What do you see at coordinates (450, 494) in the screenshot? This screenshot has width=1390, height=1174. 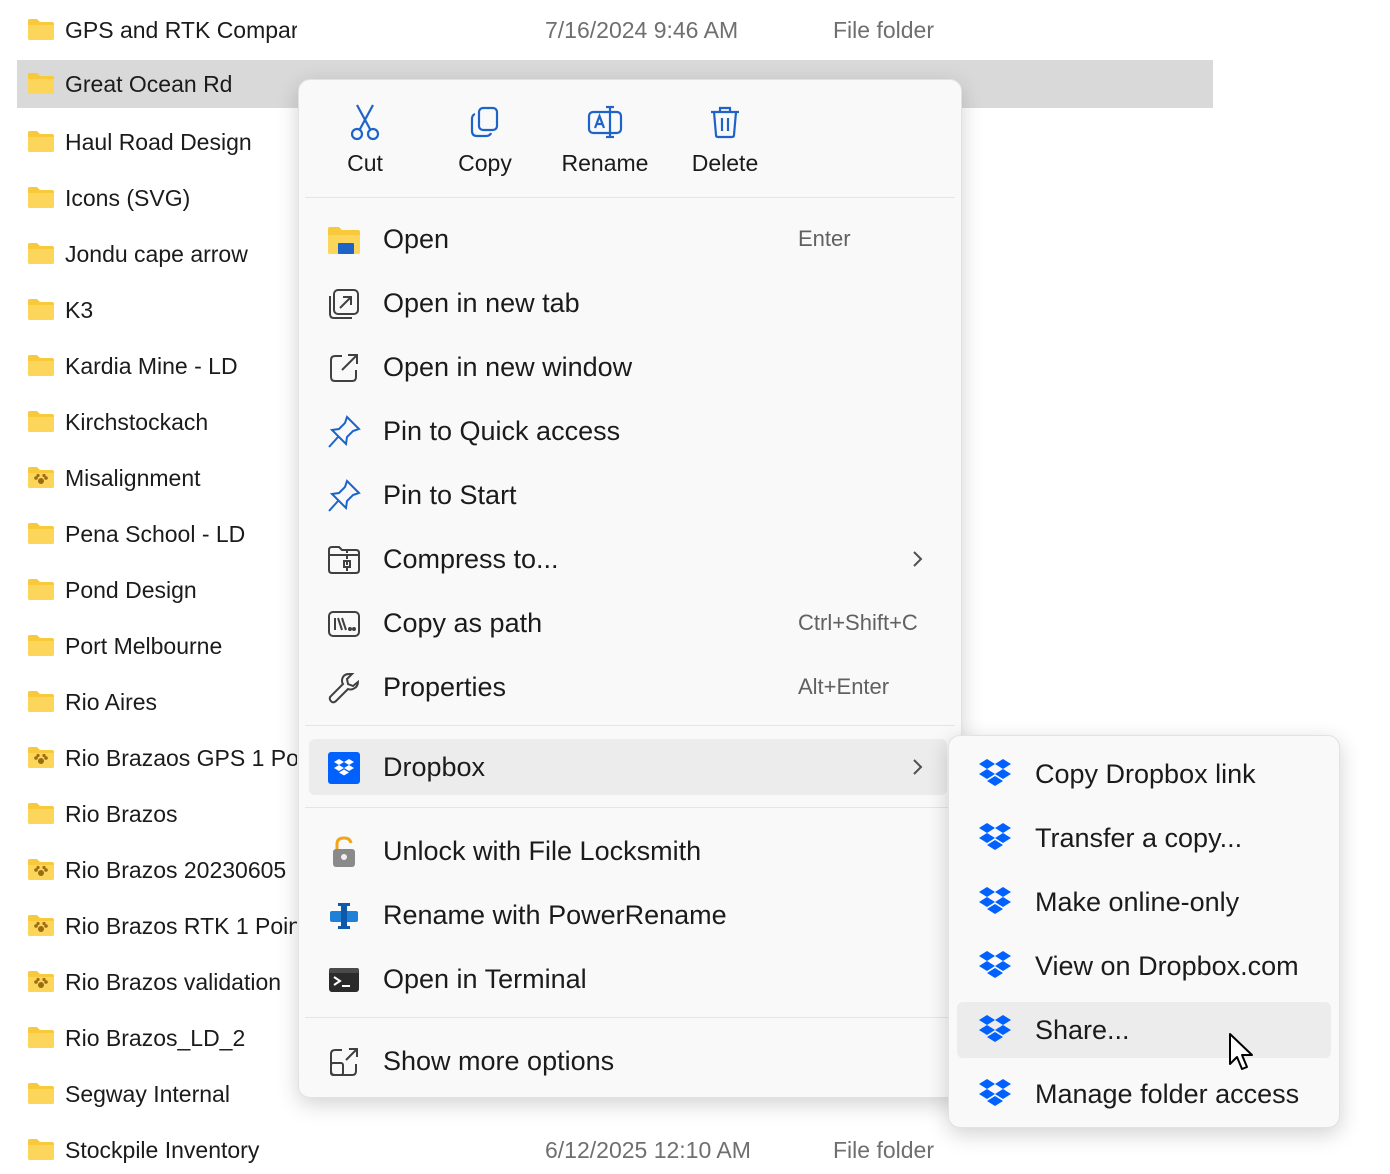 I see `menu-item-label: Pin to Start` at bounding box center [450, 494].